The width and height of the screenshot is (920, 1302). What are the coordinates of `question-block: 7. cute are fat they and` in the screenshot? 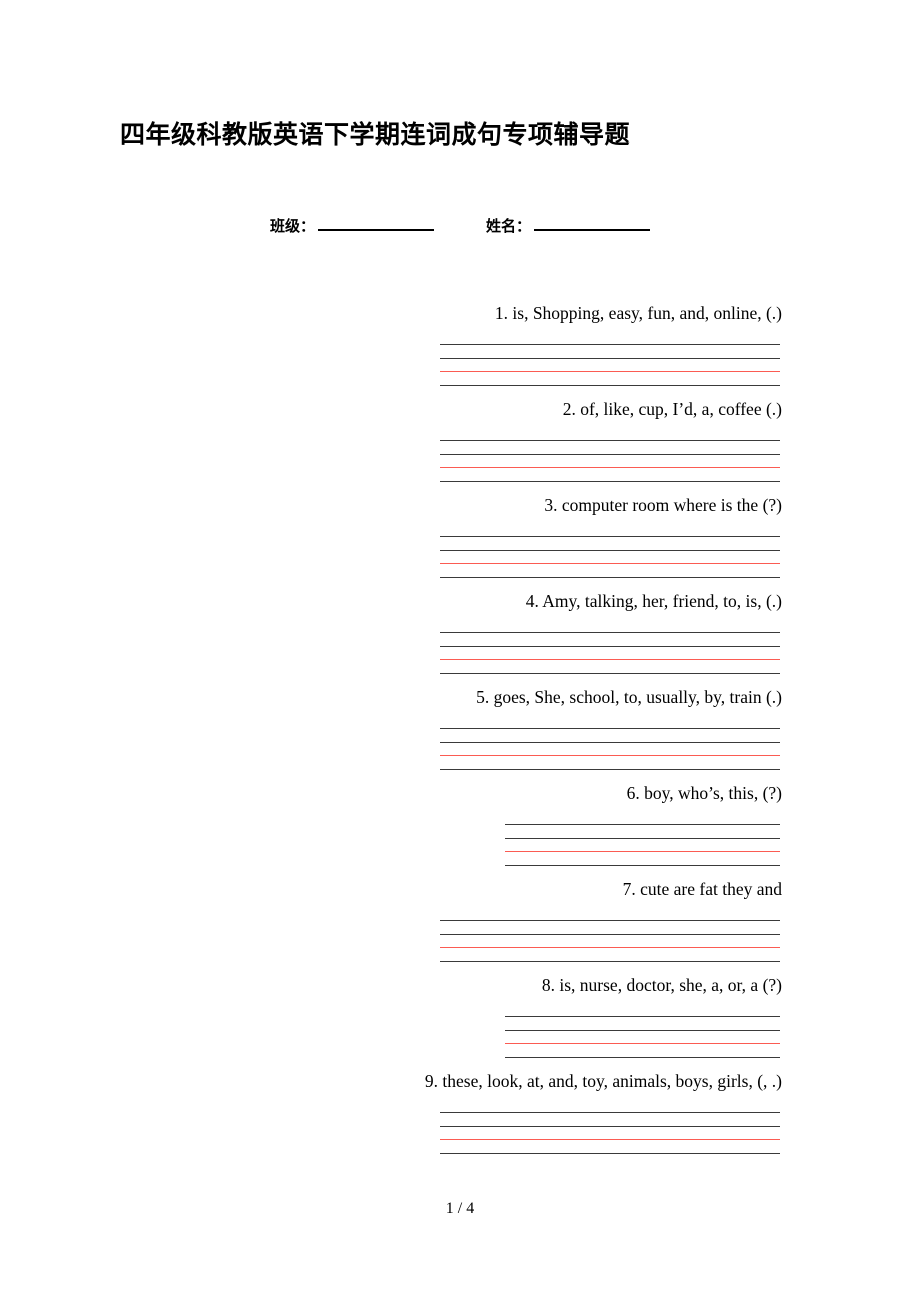 It's located at (460, 924).